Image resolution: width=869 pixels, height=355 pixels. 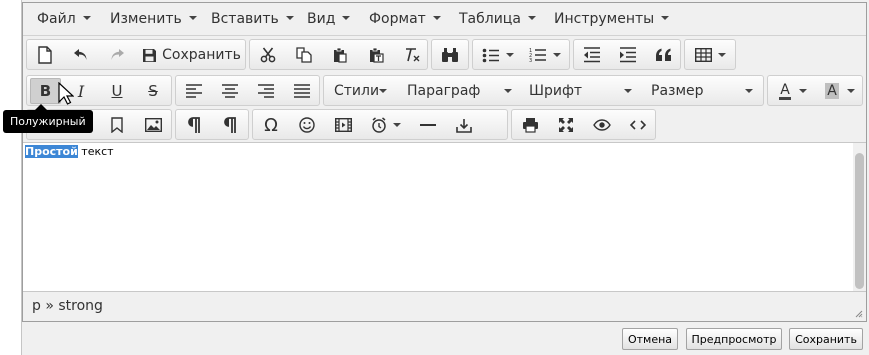 What do you see at coordinates (556, 91) in the screenshot?
I see `font-family-dropdown-label: Шрифт` at bounding box center [556, 91].